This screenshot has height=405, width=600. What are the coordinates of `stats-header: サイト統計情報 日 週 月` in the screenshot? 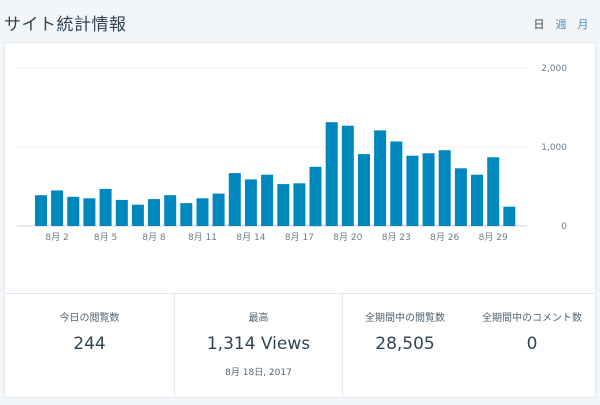 It's located at (300, 21).